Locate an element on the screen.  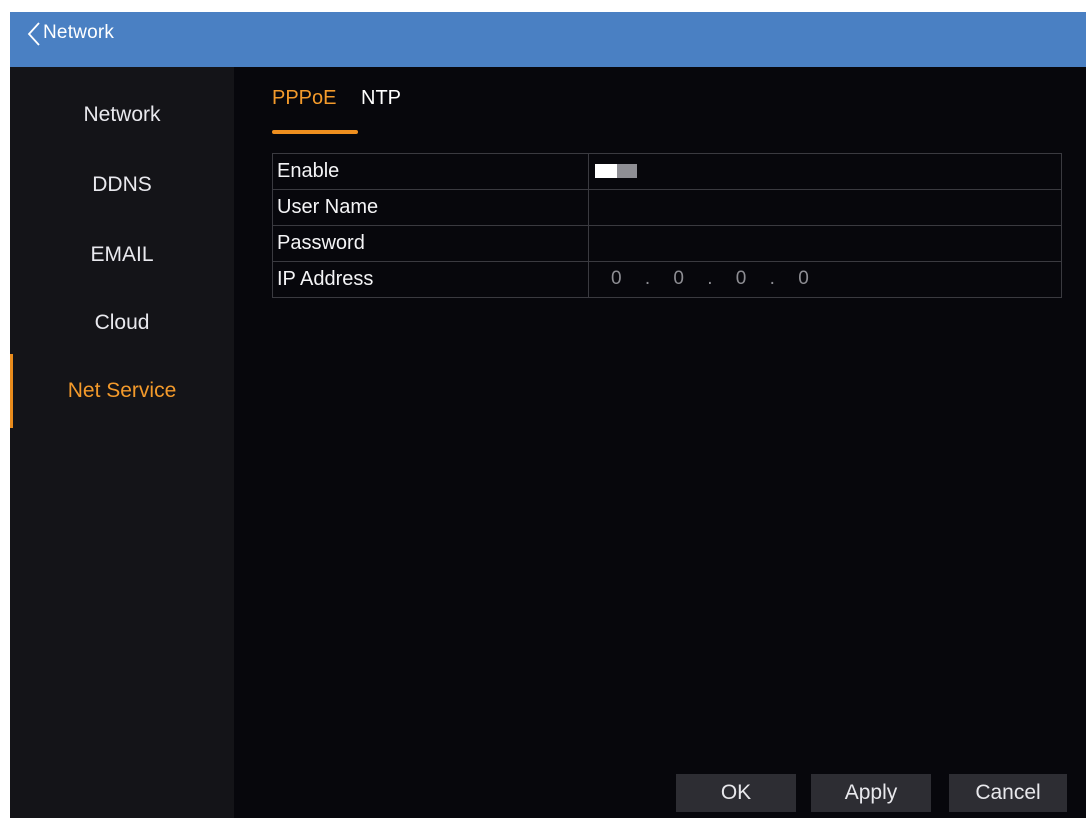
title-bar: Network is located at coordinates (548, 39).